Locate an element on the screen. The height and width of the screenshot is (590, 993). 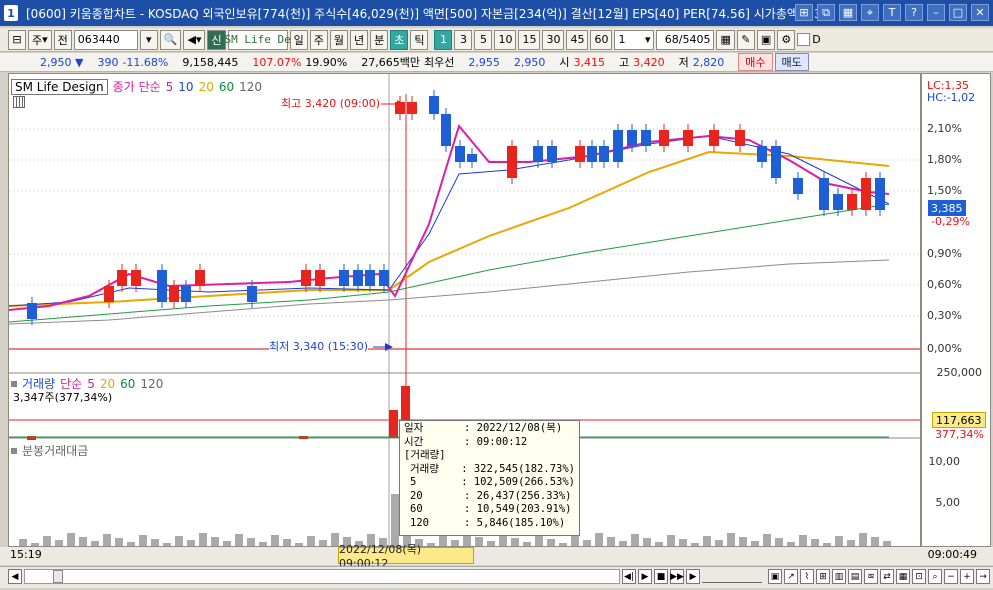
scroll-left-icon: ◀ is located at coordinates (15, 576).